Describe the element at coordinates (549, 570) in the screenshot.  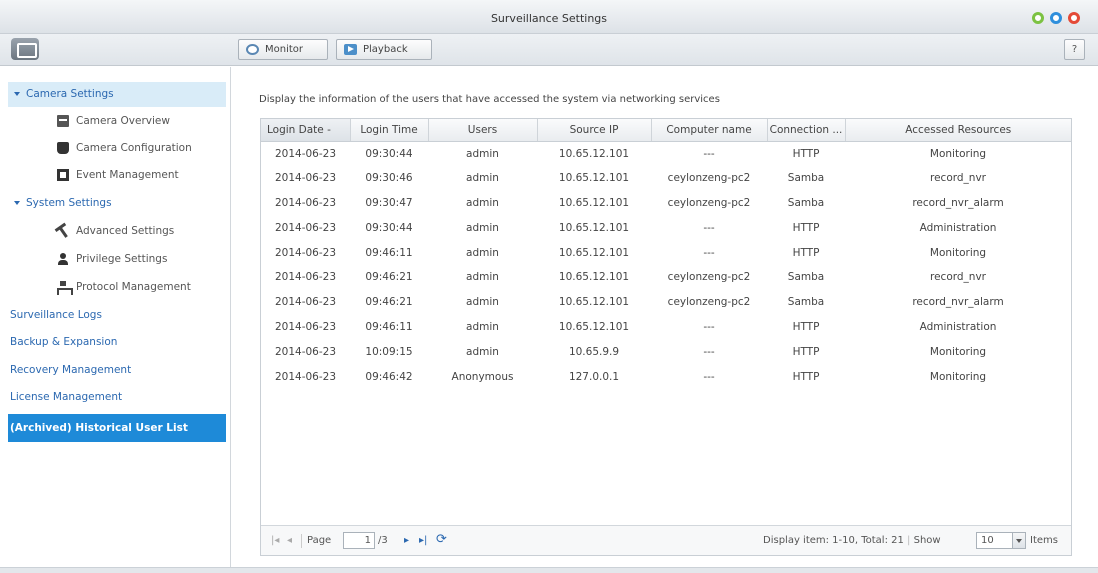
I see `bottom-border` at that location.